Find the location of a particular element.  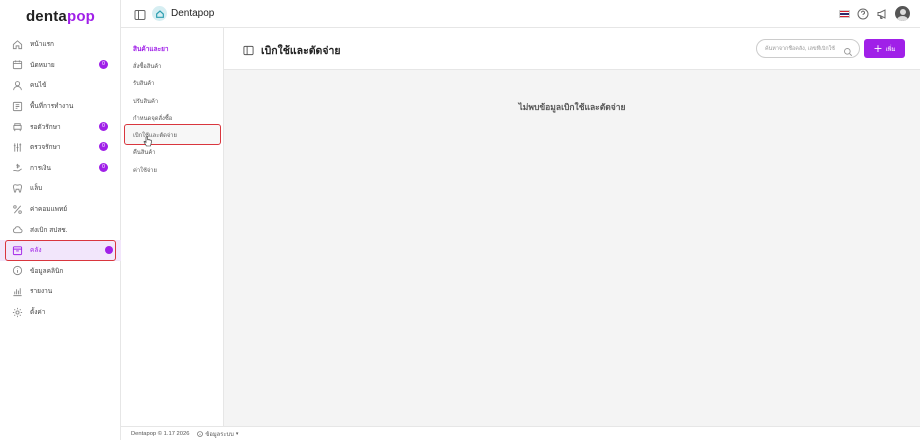

copyright-text: Dentapop © 1.17 2026 is located at coordinates (160, 433).